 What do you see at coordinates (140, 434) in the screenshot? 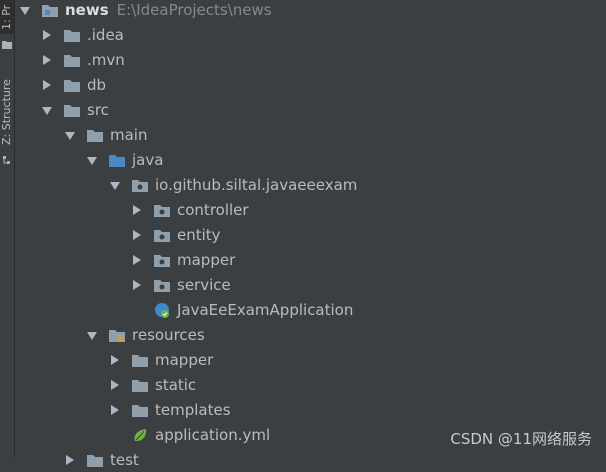
I see `spring-config-file-icon` at bounding box center [140, 434].